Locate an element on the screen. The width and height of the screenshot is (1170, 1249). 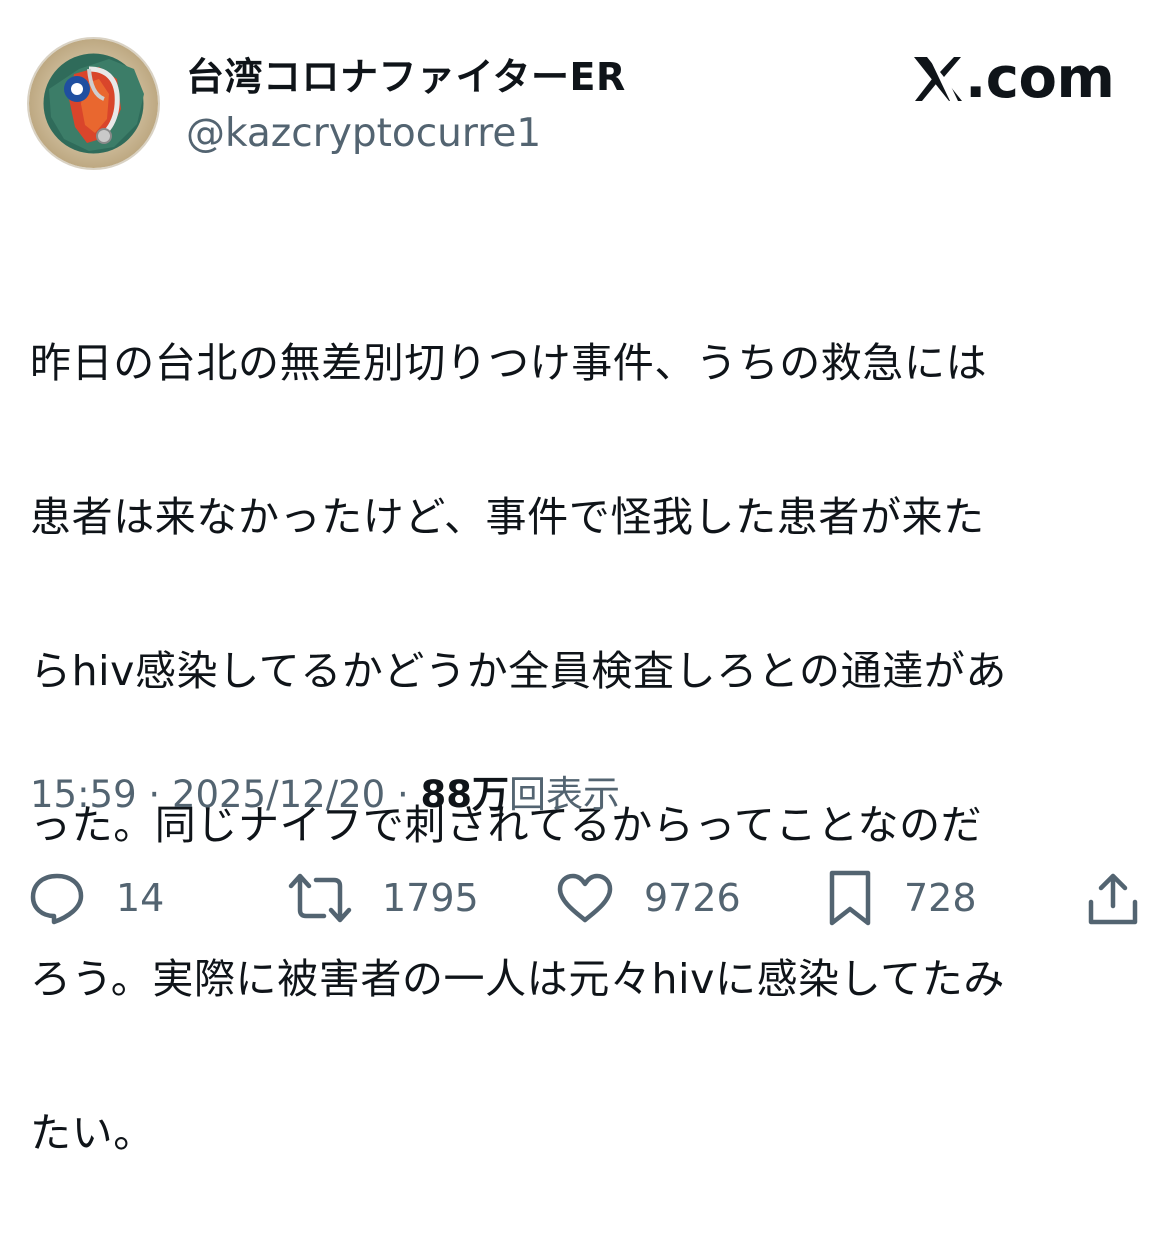
post-date: 2025/12/20 is located at coordinates (278, 794).